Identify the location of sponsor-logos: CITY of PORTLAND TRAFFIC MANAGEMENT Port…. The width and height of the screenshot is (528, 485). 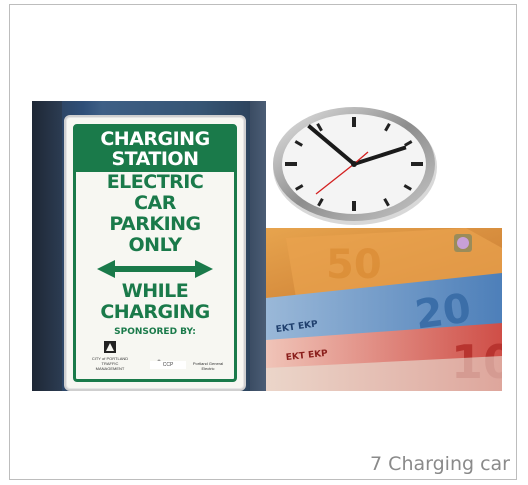
(155, 354).